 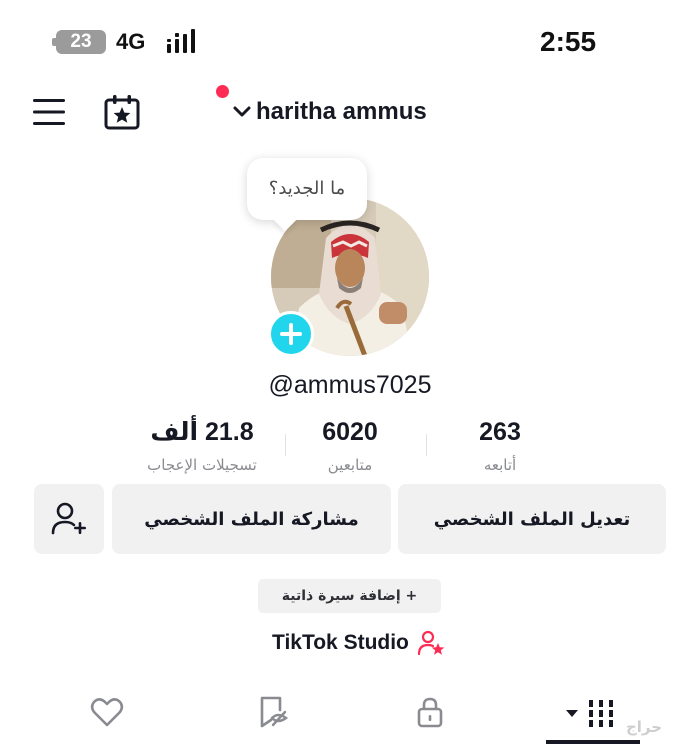 I want to click on heart-icon, so click(x=107, y=712).